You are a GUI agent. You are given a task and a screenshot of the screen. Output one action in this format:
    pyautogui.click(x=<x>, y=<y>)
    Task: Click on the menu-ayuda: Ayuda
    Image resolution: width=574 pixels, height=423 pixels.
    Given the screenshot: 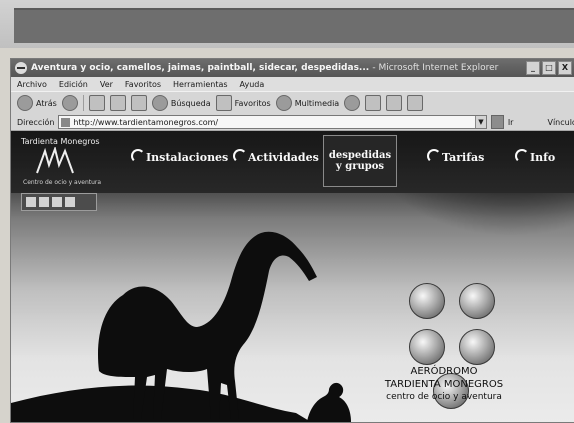 What is the action you would take?
    pyautogui.click(x=252, y=84)
    